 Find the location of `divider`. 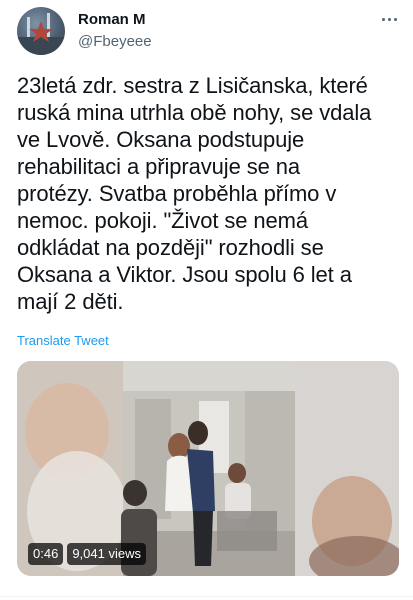

divider is located at coordinates (206, 596).